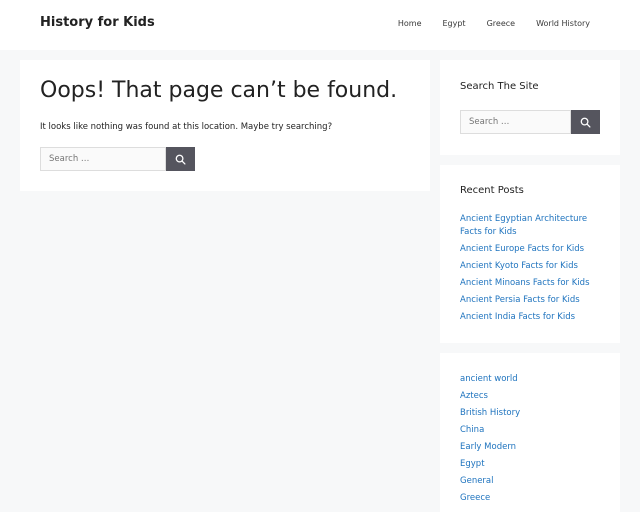 Image resolution: width=640 pixels, height=512 pixels. I want to click on nav-item-egypt: Egypt, so click(453, 23).